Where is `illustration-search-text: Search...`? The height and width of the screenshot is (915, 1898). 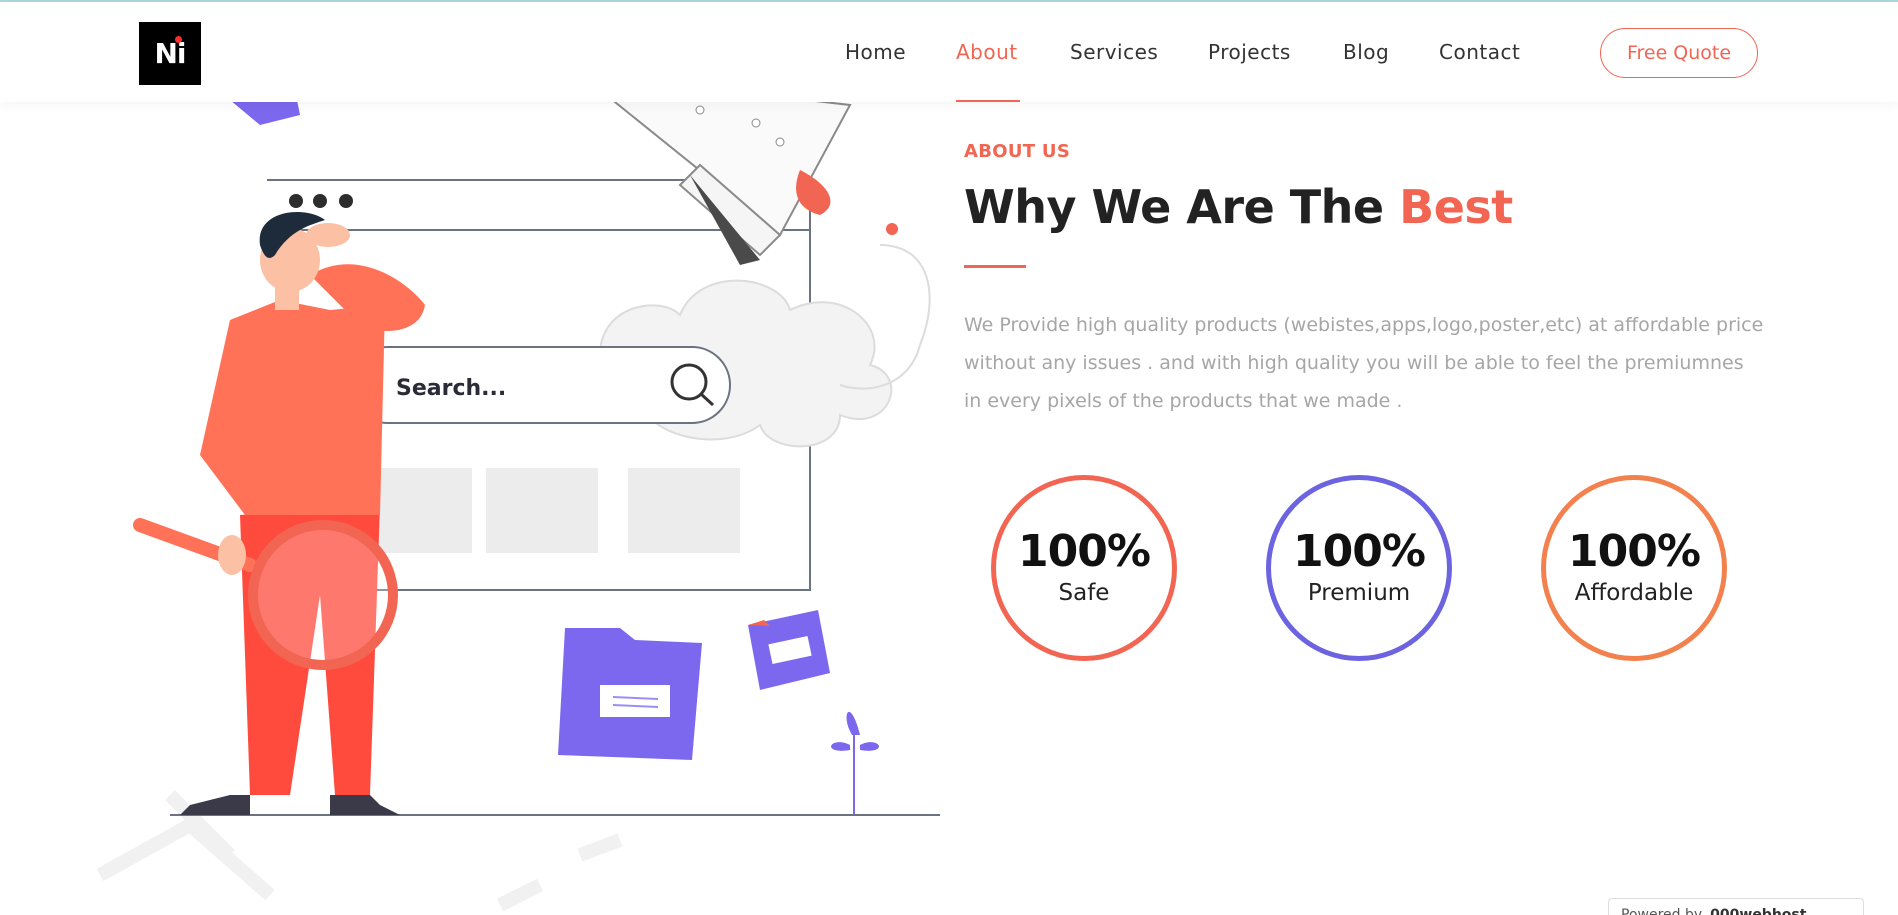
illustration-search-text: Search... is located at coordinates (451, 388).